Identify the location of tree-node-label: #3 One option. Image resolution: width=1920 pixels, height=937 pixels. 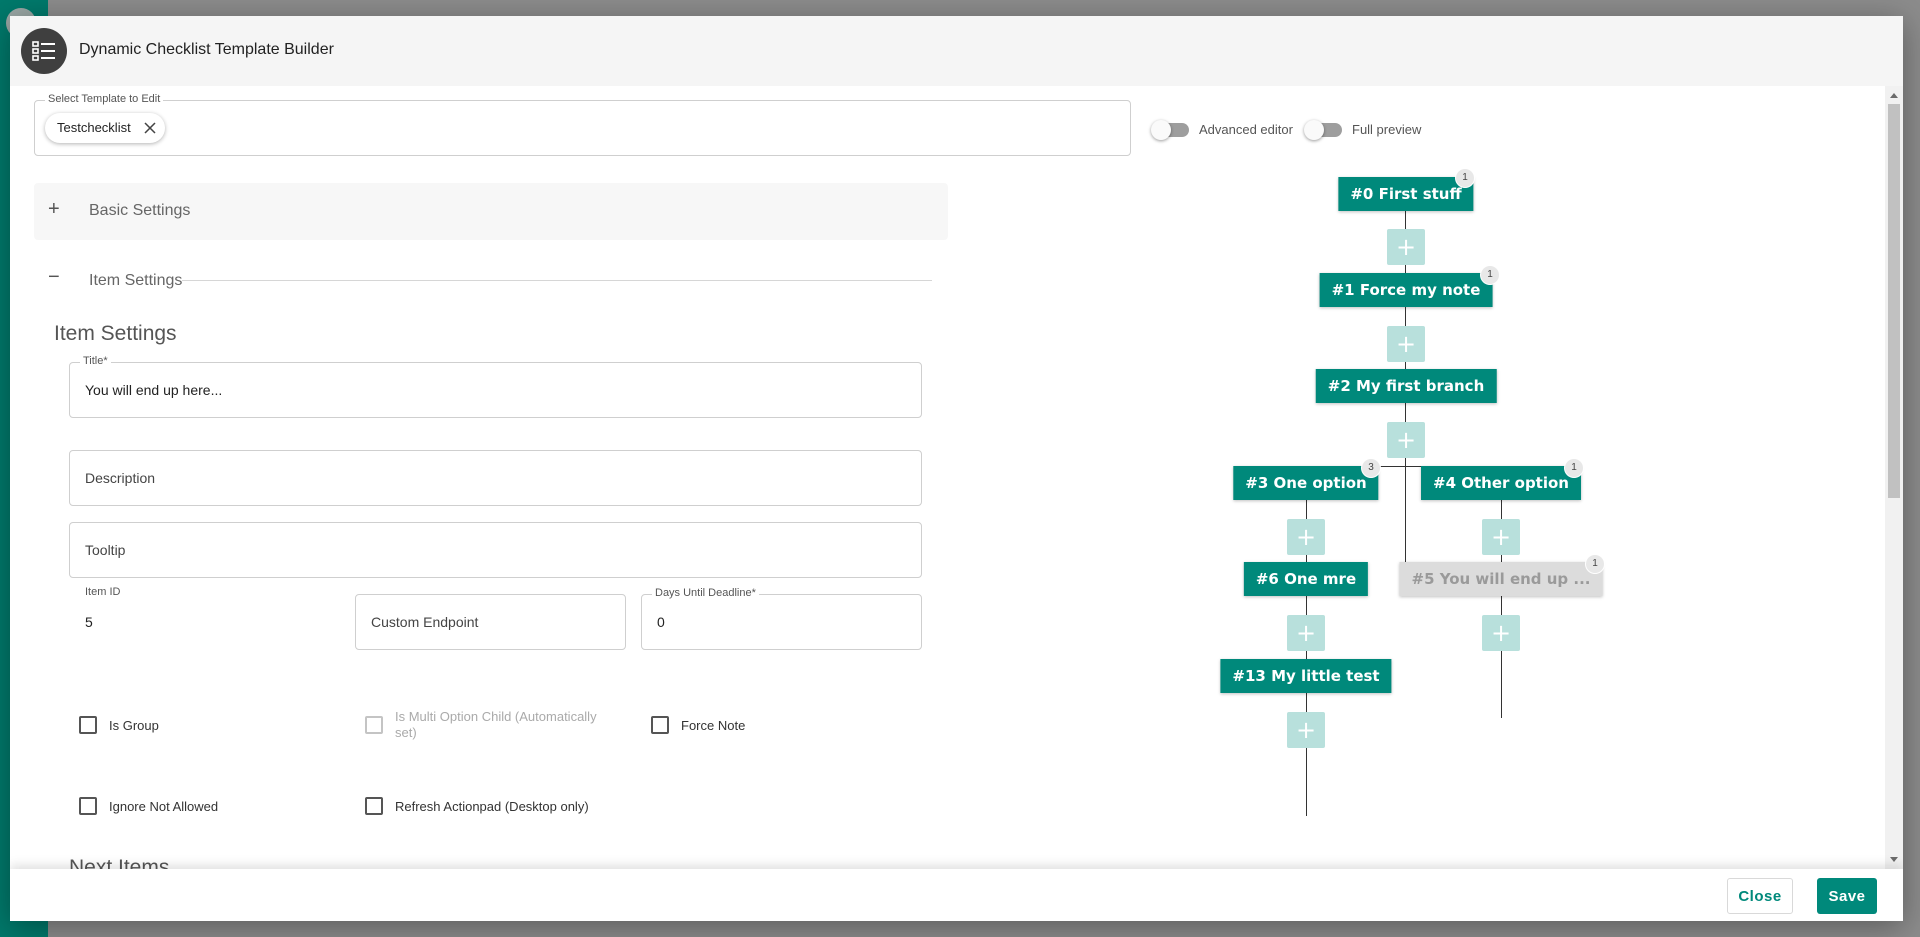
(1306, 483).